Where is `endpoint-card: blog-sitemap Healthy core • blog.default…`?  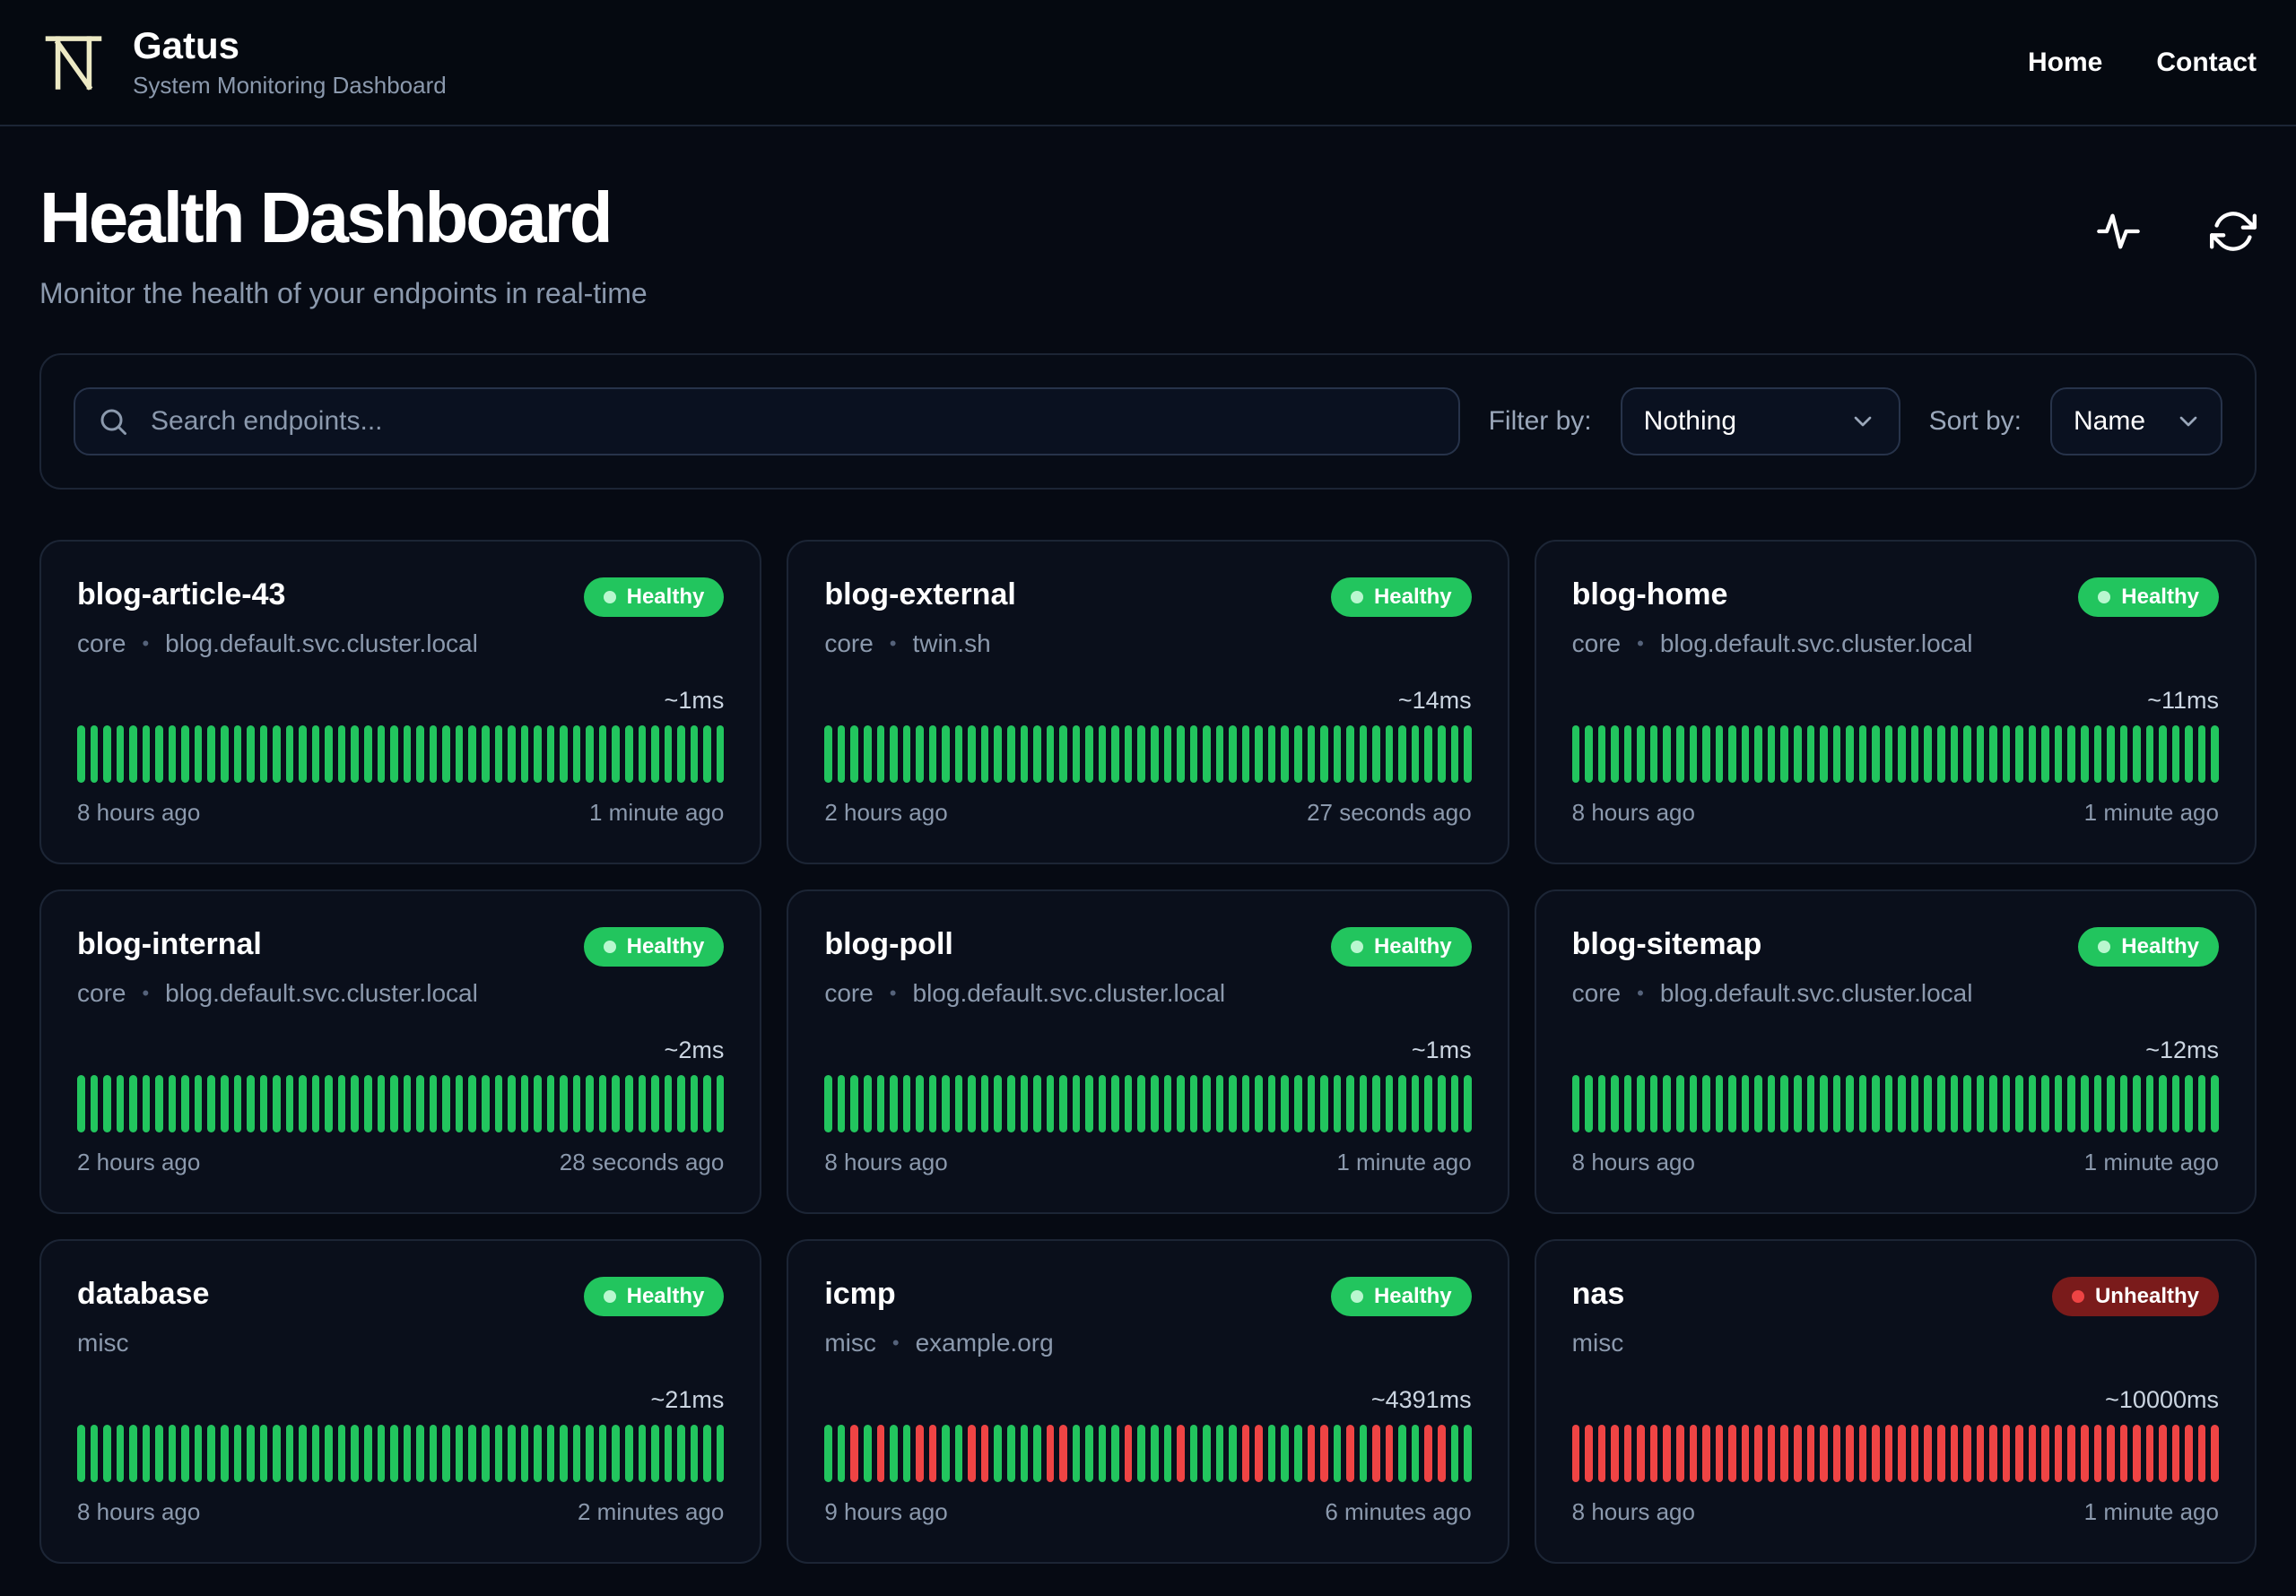
endpoint-card: blog-sitemap Healthy core • blog.default… is located at coordinates (1895, 1052).